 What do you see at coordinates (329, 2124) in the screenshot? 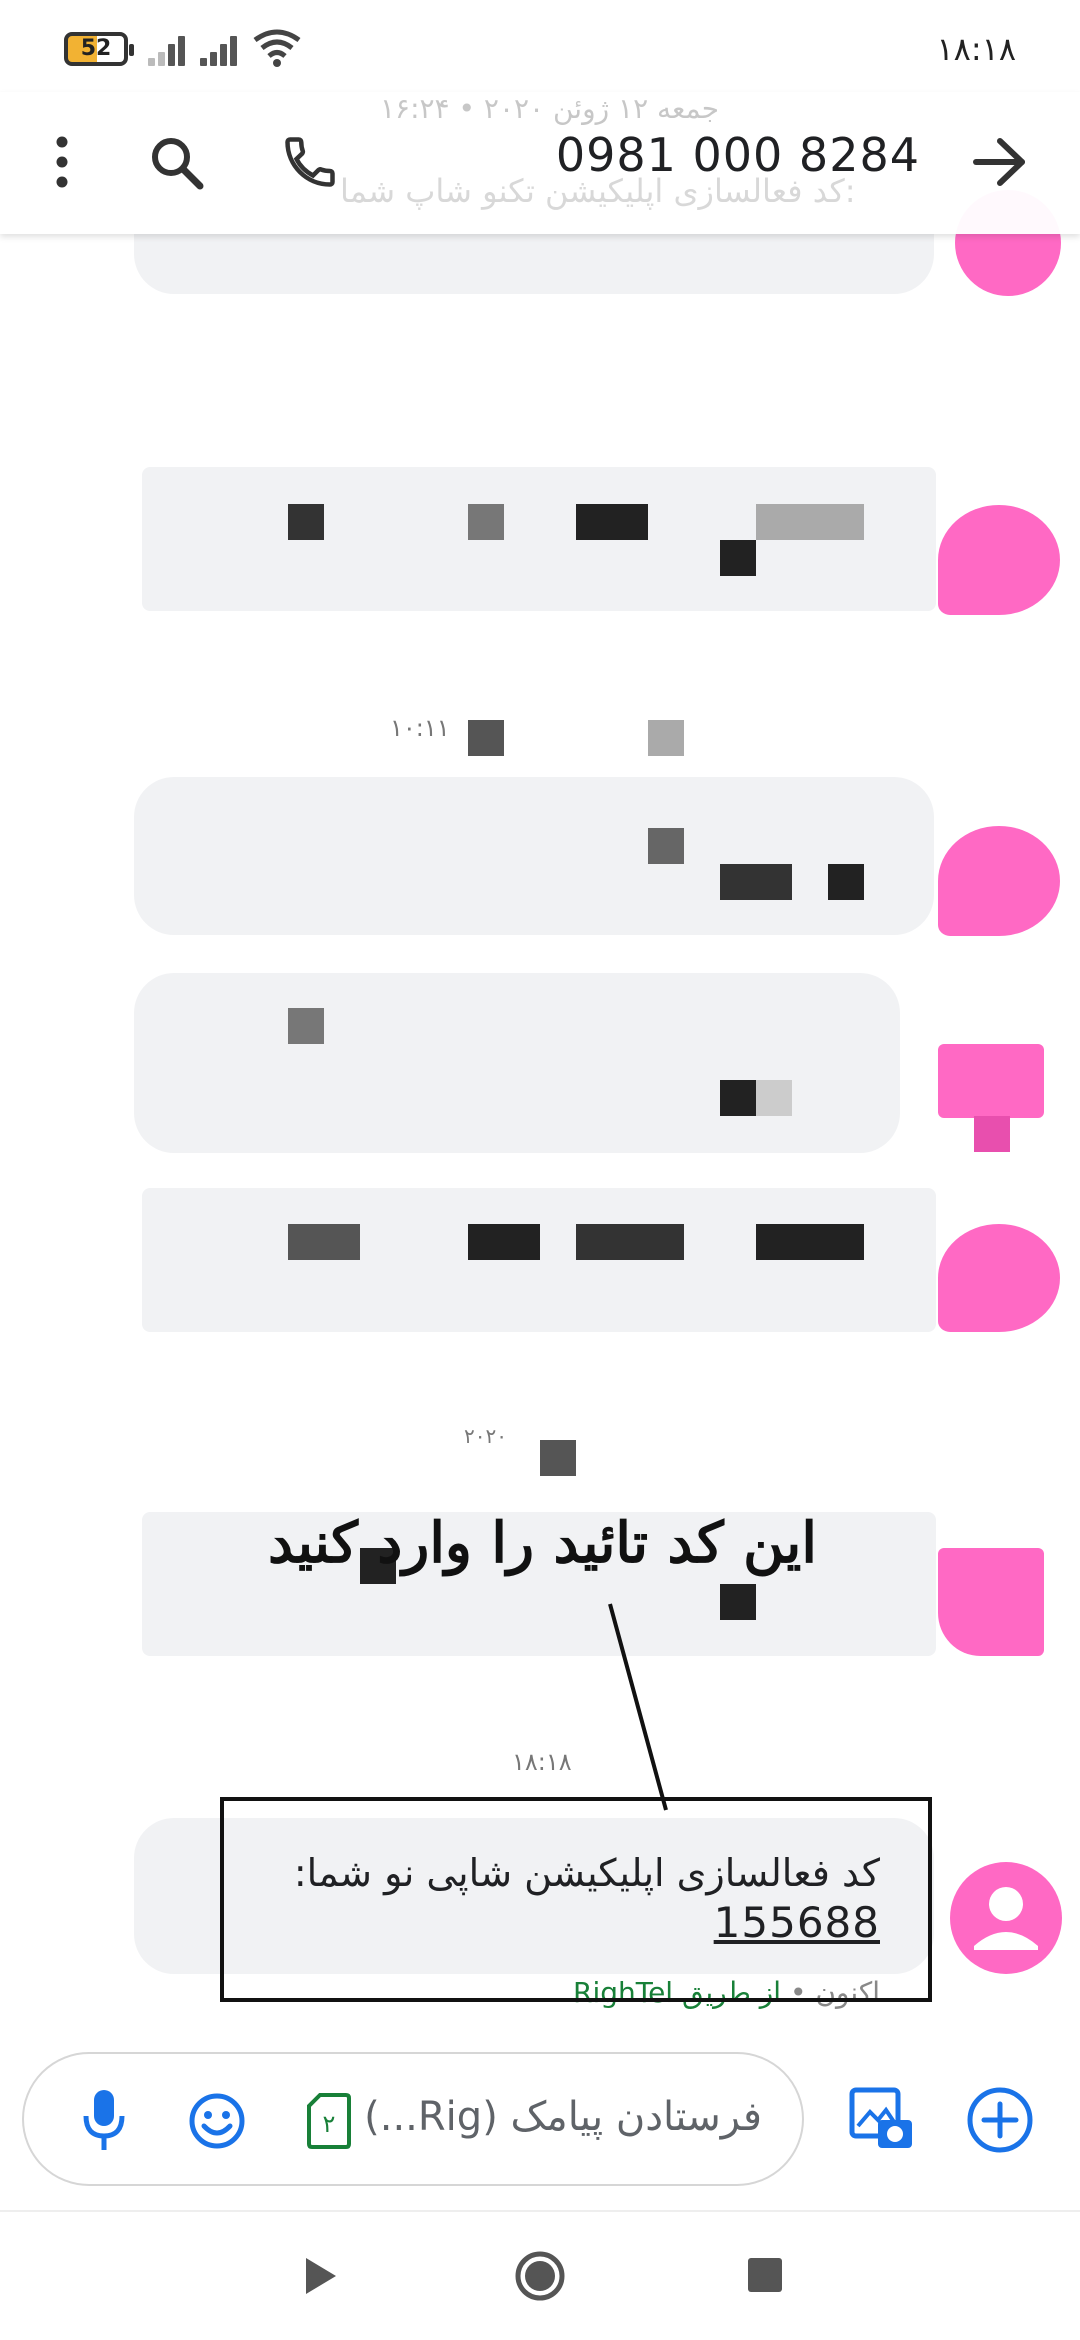
I see `svg-text: ۲` at bounding box center [329, 2124].